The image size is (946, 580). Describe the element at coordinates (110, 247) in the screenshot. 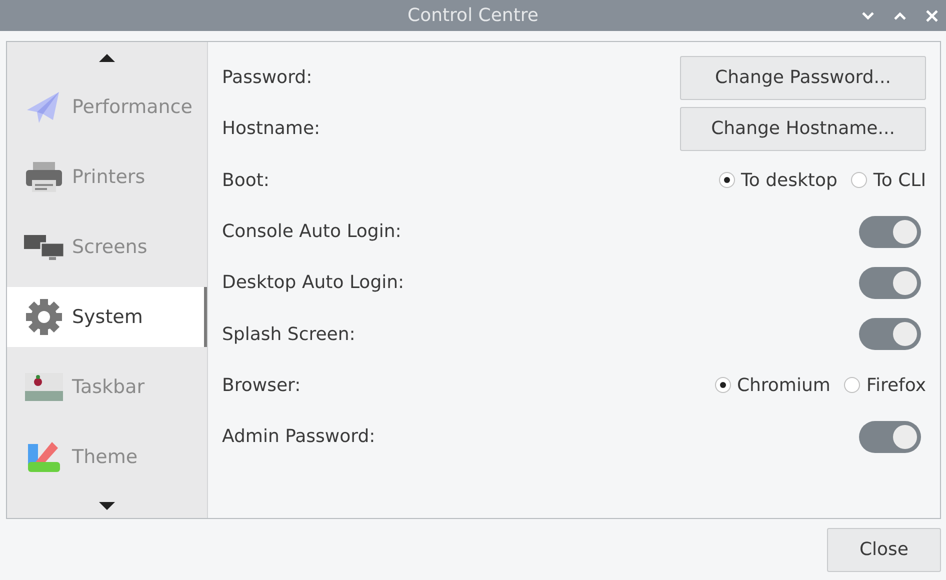

I see `sidebar-label: Screens` at that location.